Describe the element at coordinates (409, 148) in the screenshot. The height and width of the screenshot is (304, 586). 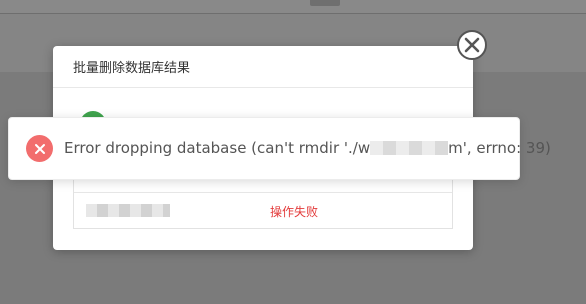
I see `redacted-path` at that location.